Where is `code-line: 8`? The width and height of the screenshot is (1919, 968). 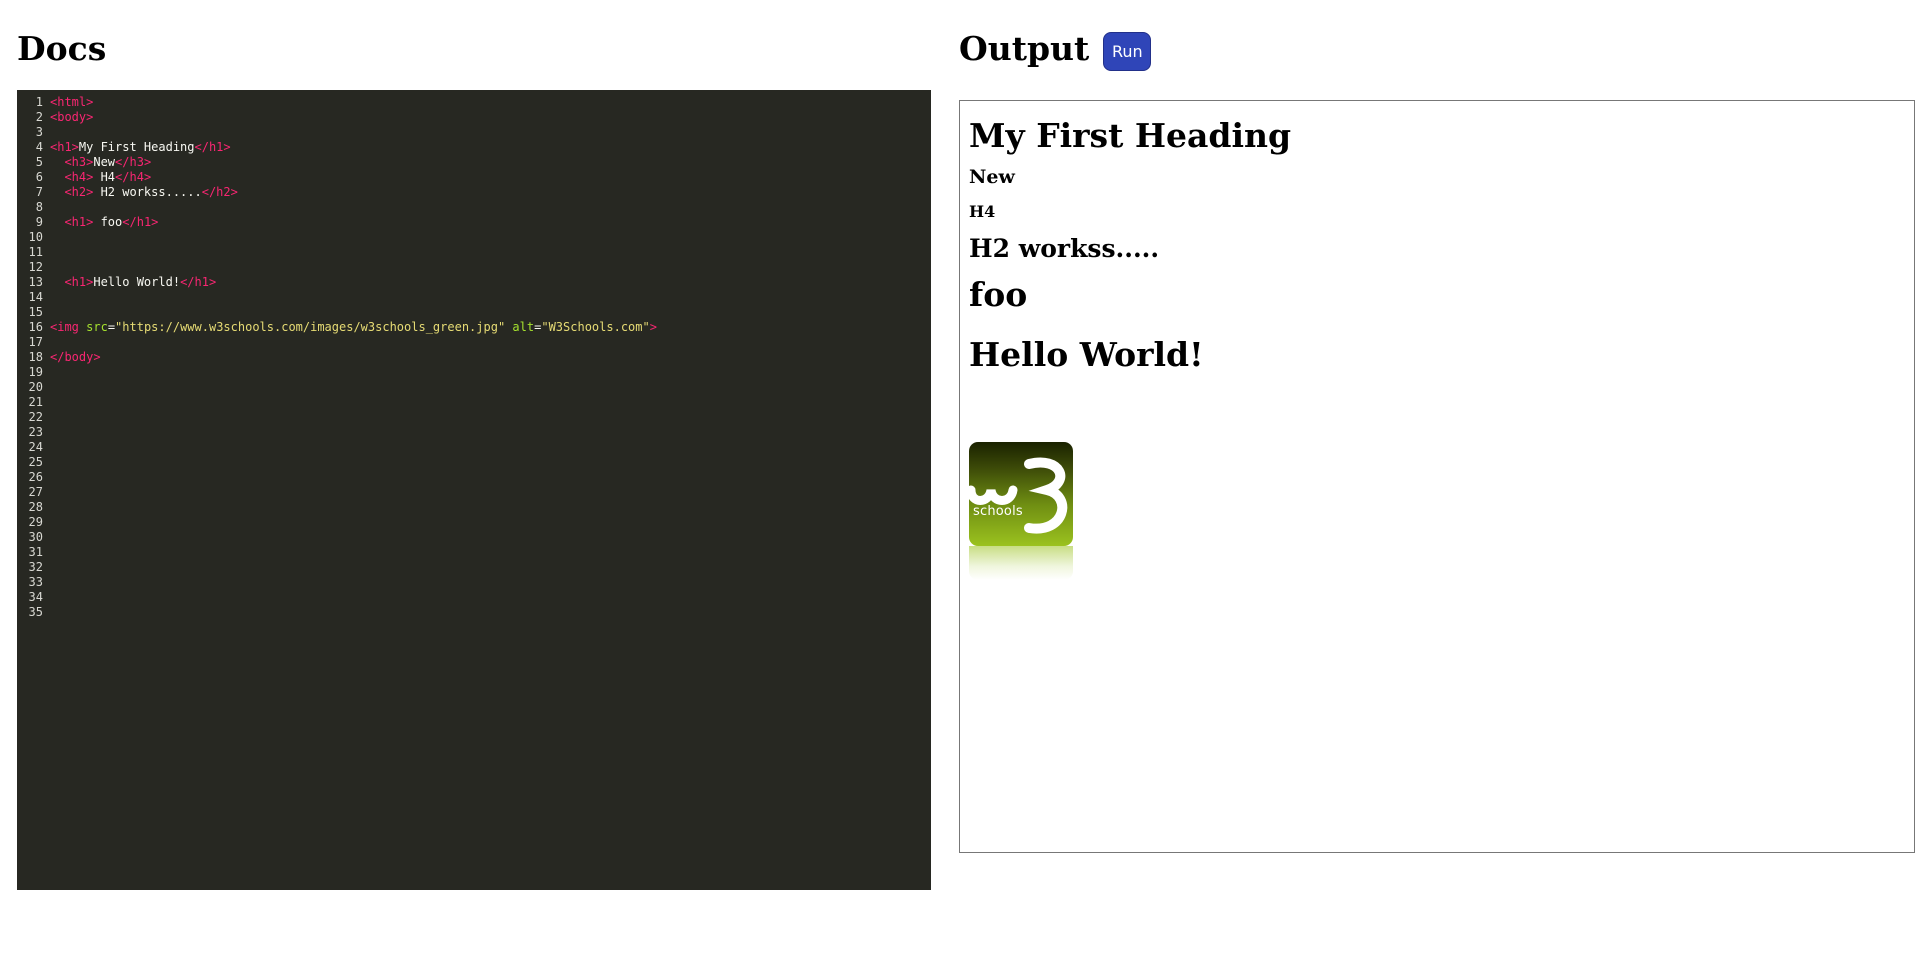
code-line: 8 is located at coordinates (474, 207).